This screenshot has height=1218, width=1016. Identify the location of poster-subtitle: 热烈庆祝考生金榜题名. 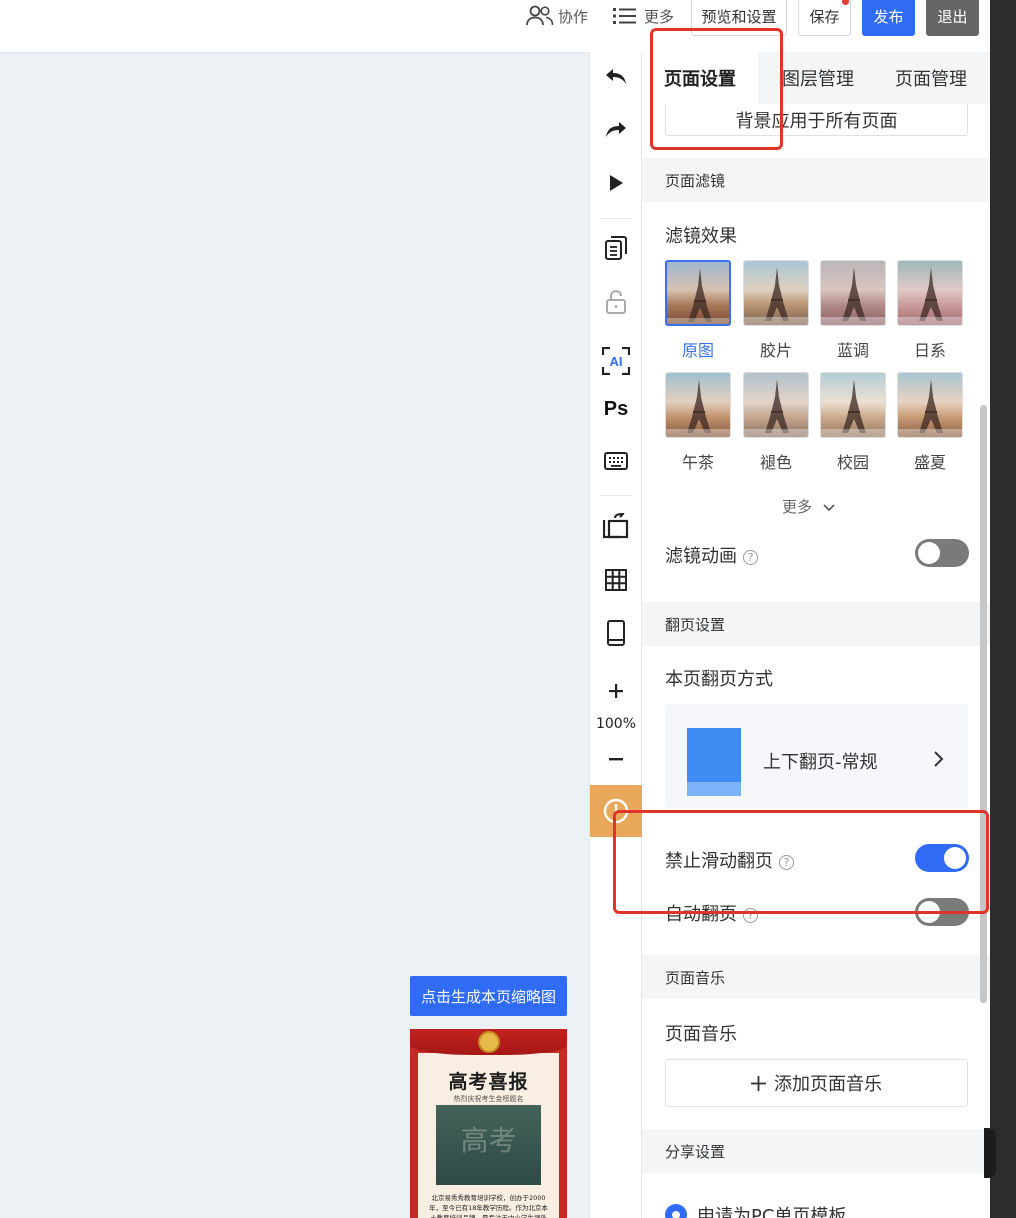
(488, 1099).